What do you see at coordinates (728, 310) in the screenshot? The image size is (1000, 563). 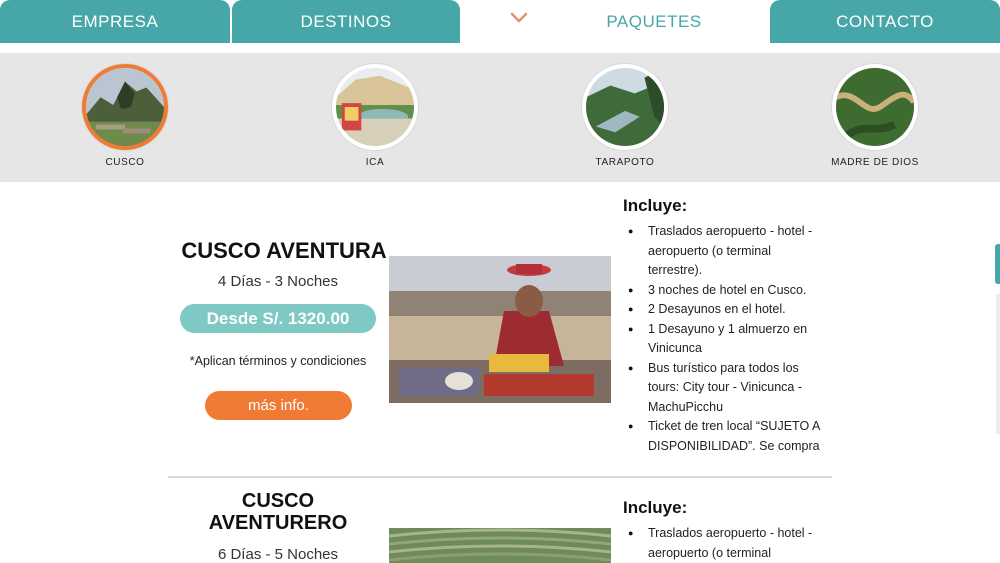 I see `list-item: 2 Desayunos en el hotel.` at bounding box center [728, 310].